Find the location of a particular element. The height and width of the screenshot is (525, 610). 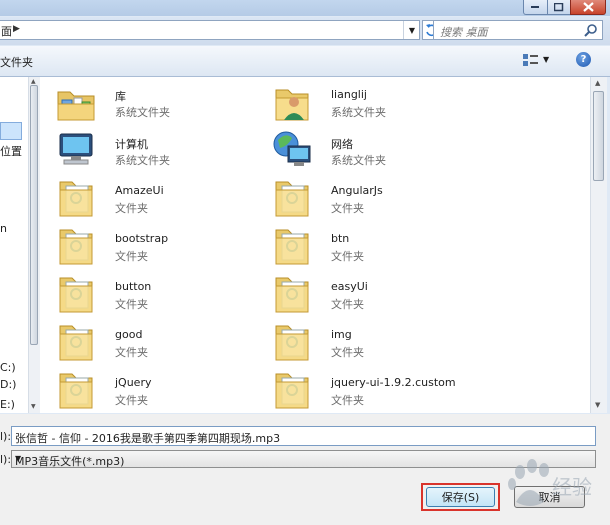

help-icon: ? is located at coordinates (583, 59).